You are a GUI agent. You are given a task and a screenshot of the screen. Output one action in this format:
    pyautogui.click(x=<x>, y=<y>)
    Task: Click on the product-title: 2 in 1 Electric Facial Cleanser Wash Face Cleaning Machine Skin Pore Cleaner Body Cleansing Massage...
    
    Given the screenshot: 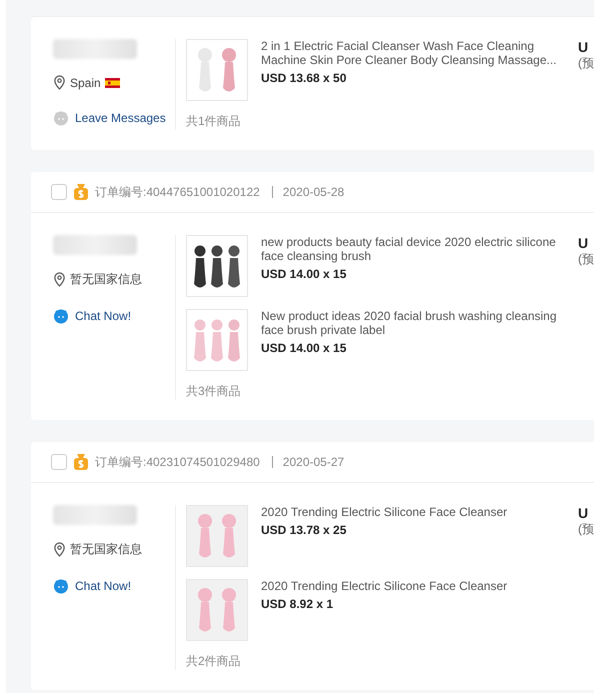 What is the action you would take?
    pyautogui.click(x=413, y=53)
    